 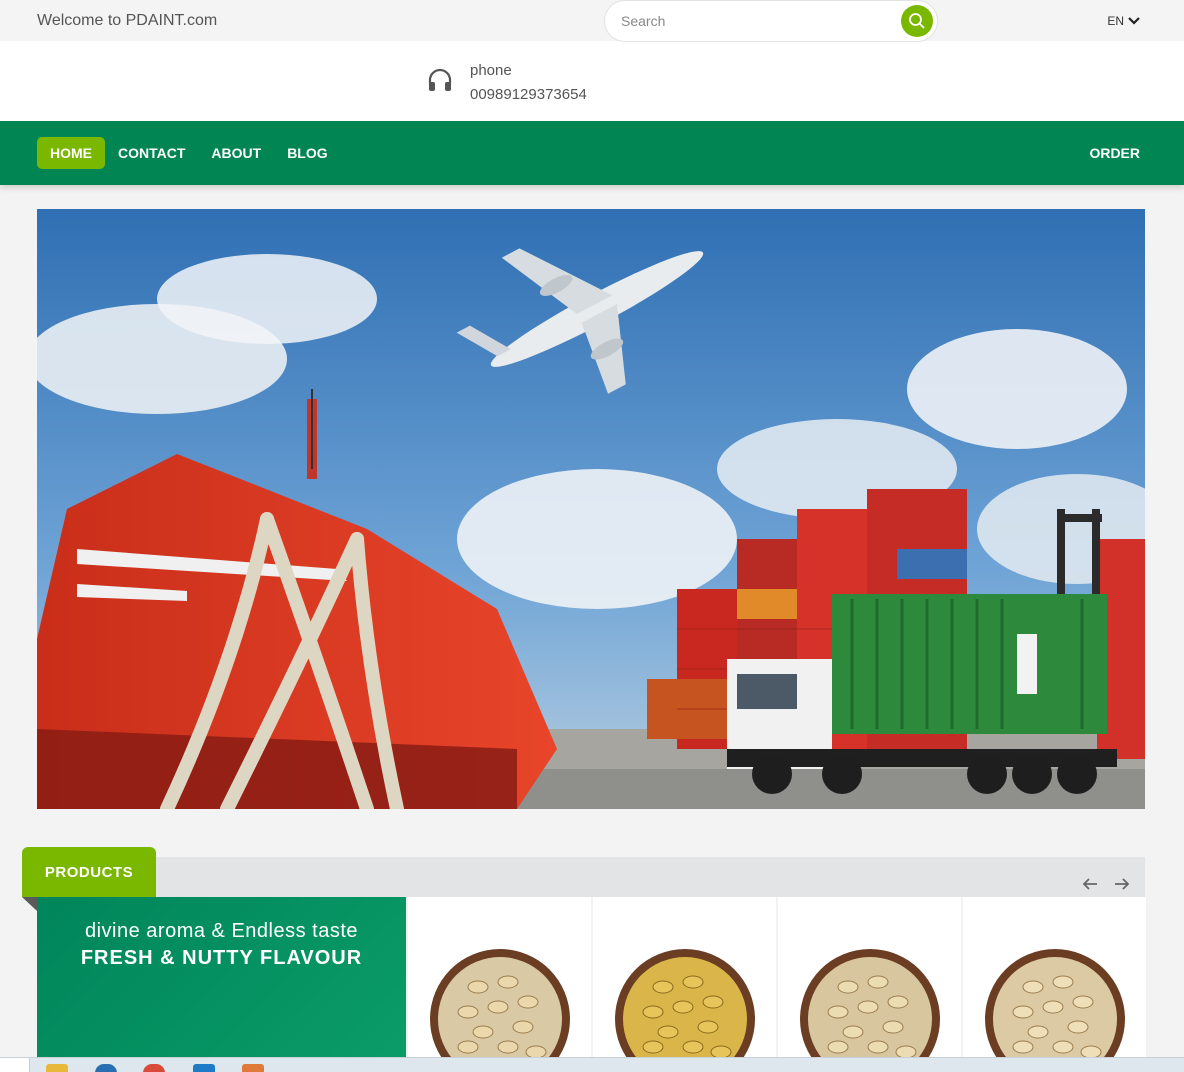 What do you see at coordinates (204, 1068) in the screenshot?
I see `vscode-icon` at bounding box center [204, 1068].